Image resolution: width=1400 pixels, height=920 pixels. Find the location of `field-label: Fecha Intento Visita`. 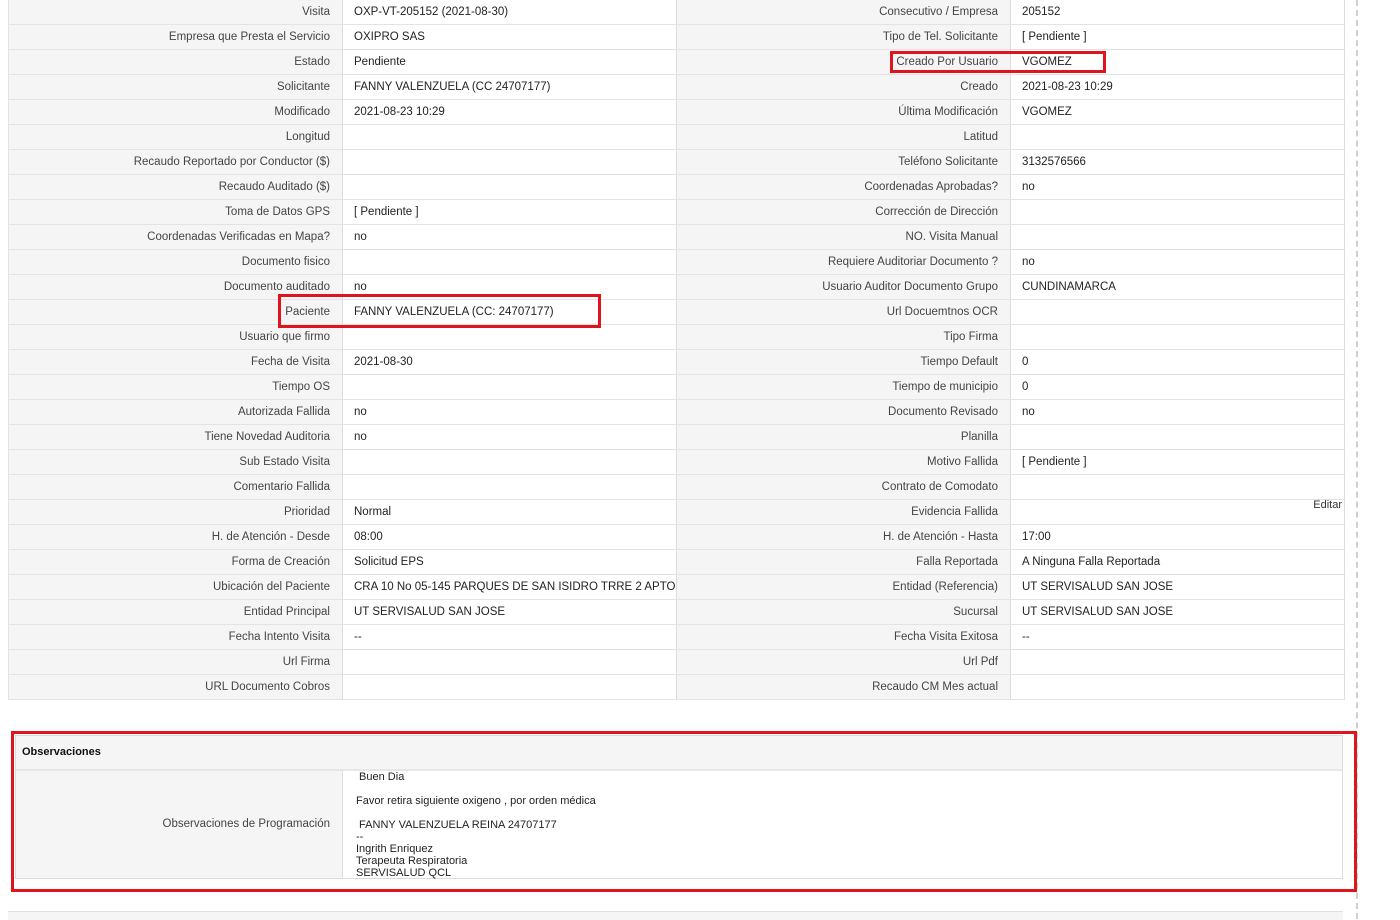

field-label: Fecha Intento Visita is located at coordinates (175, 637).